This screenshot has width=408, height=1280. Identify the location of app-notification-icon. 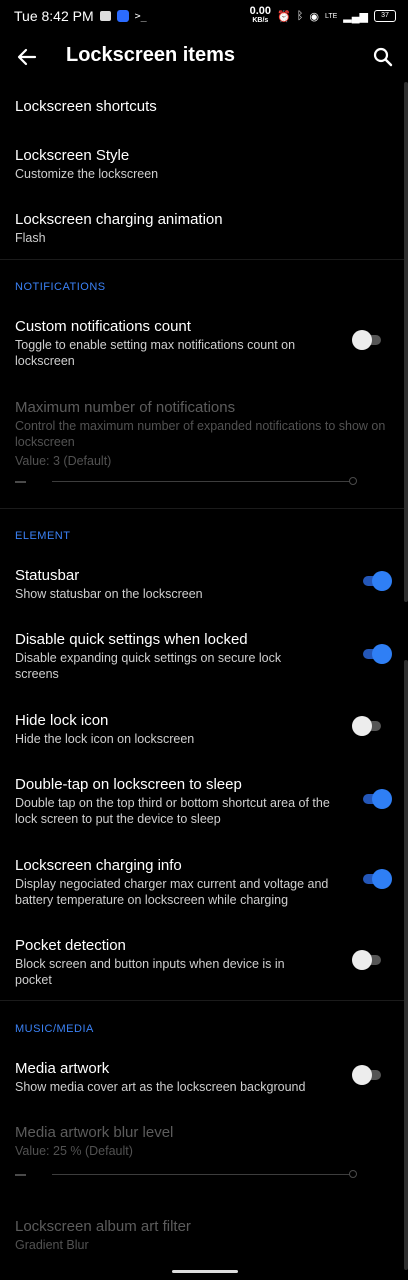
(122, 16).